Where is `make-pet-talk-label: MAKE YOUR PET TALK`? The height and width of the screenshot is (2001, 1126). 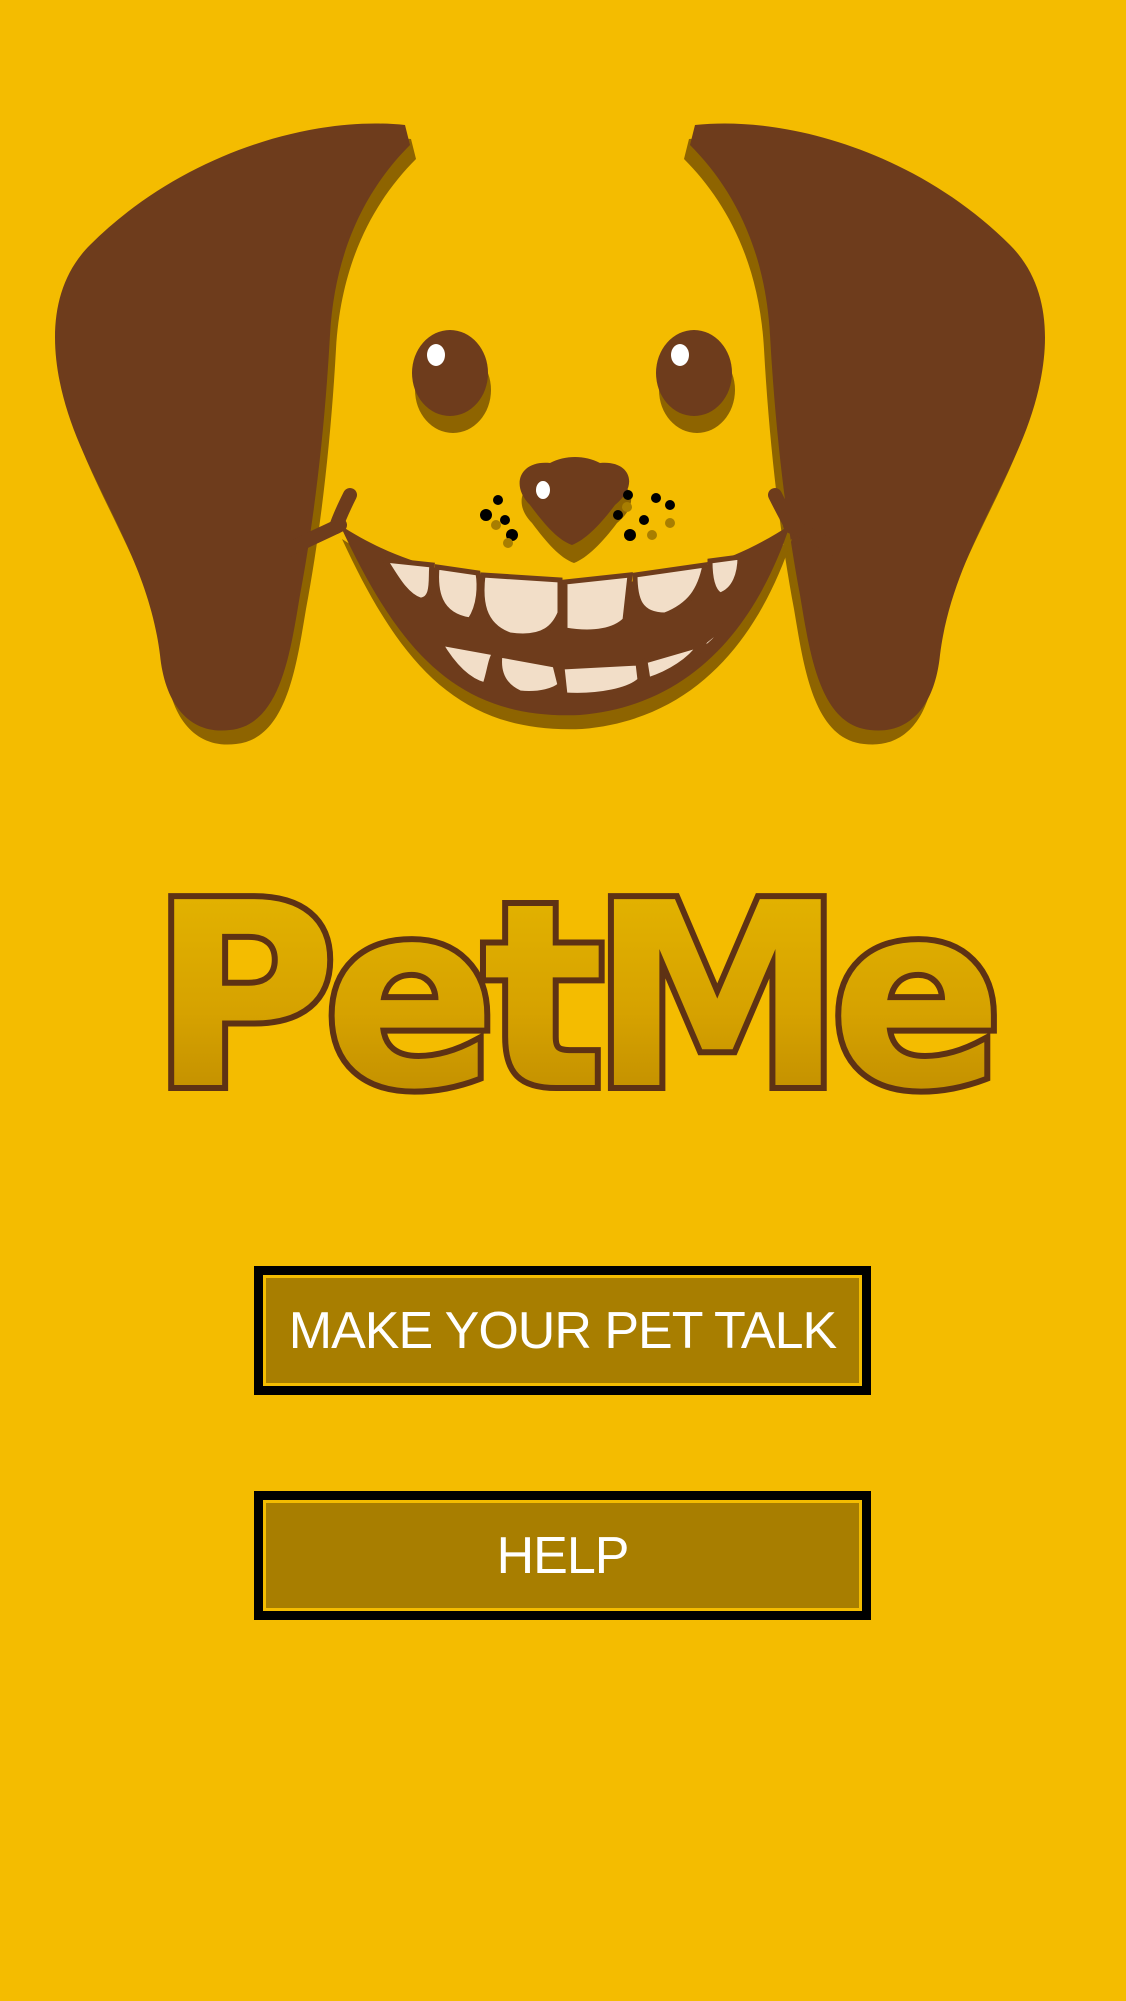
make-pet-talk-label: MAKE YOUR PET TALK is located at coordinates (562, 1330).